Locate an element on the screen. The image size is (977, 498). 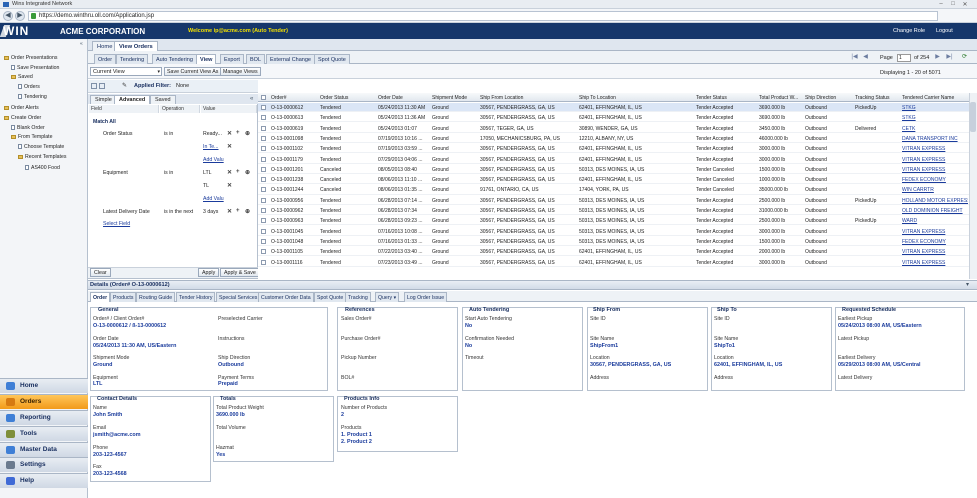
logout-link: Logout is located at coordinates (944, 31).